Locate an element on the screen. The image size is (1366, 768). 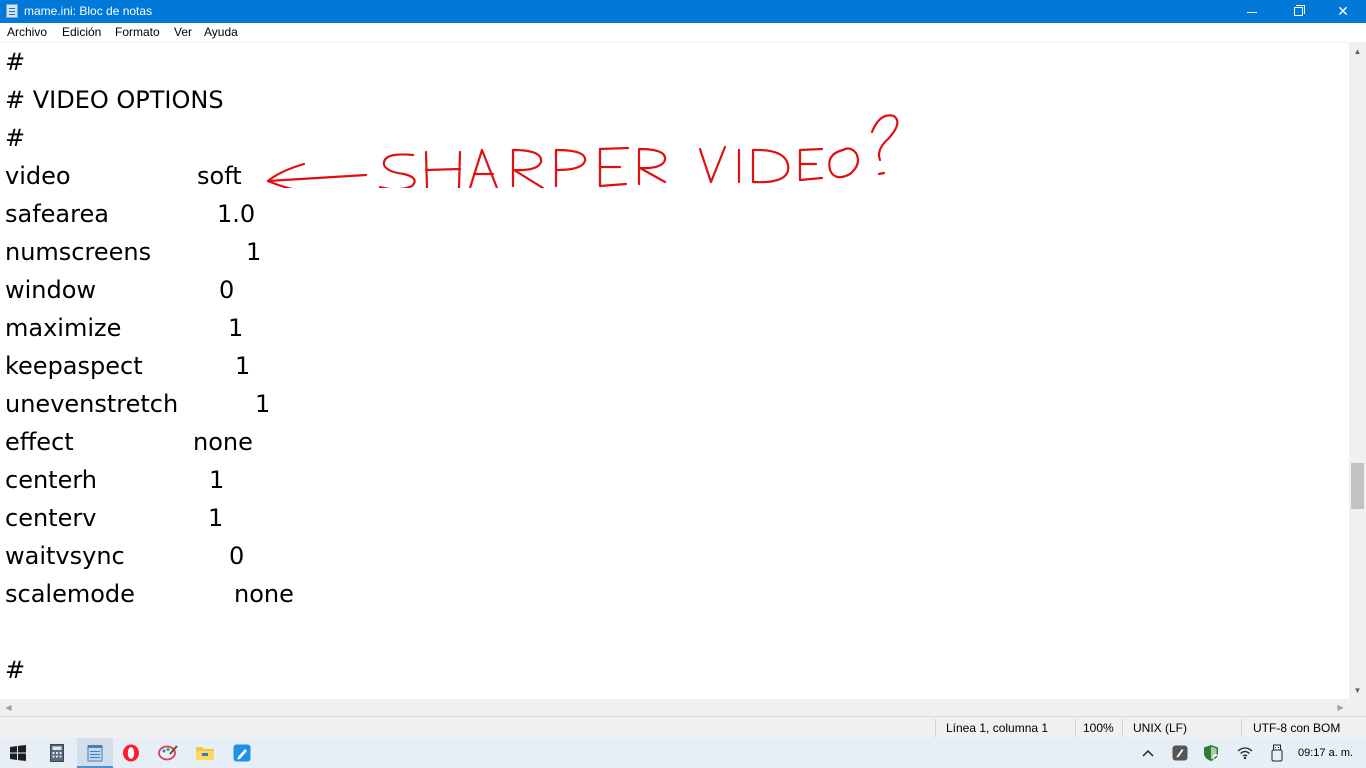
option-key: effect is located at coordinates (39, 442).